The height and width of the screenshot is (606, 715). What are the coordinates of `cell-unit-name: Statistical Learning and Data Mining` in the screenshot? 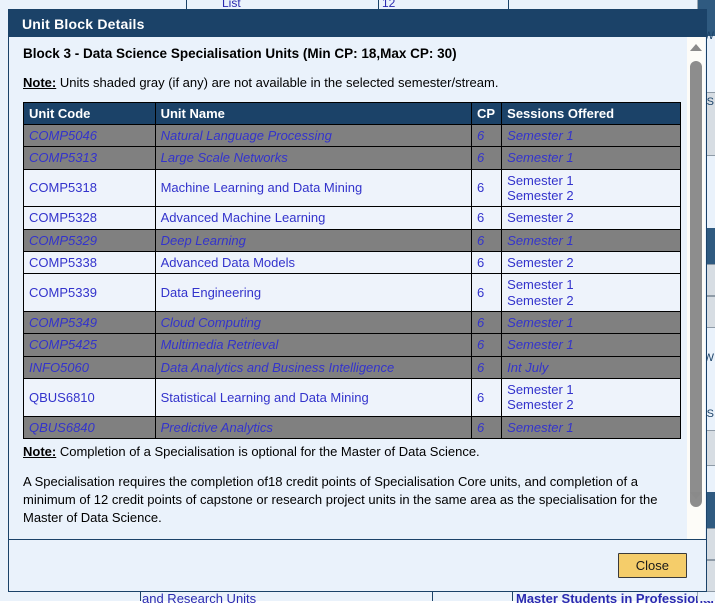 It's located at (313, 397).